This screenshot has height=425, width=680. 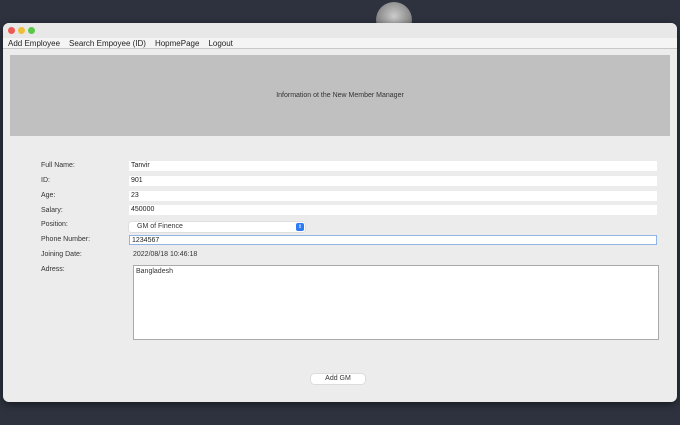 What do you see at coordinates (48, 195) in the screenshot?
I see `age-label: Age:` at bounding box center [48, 195].